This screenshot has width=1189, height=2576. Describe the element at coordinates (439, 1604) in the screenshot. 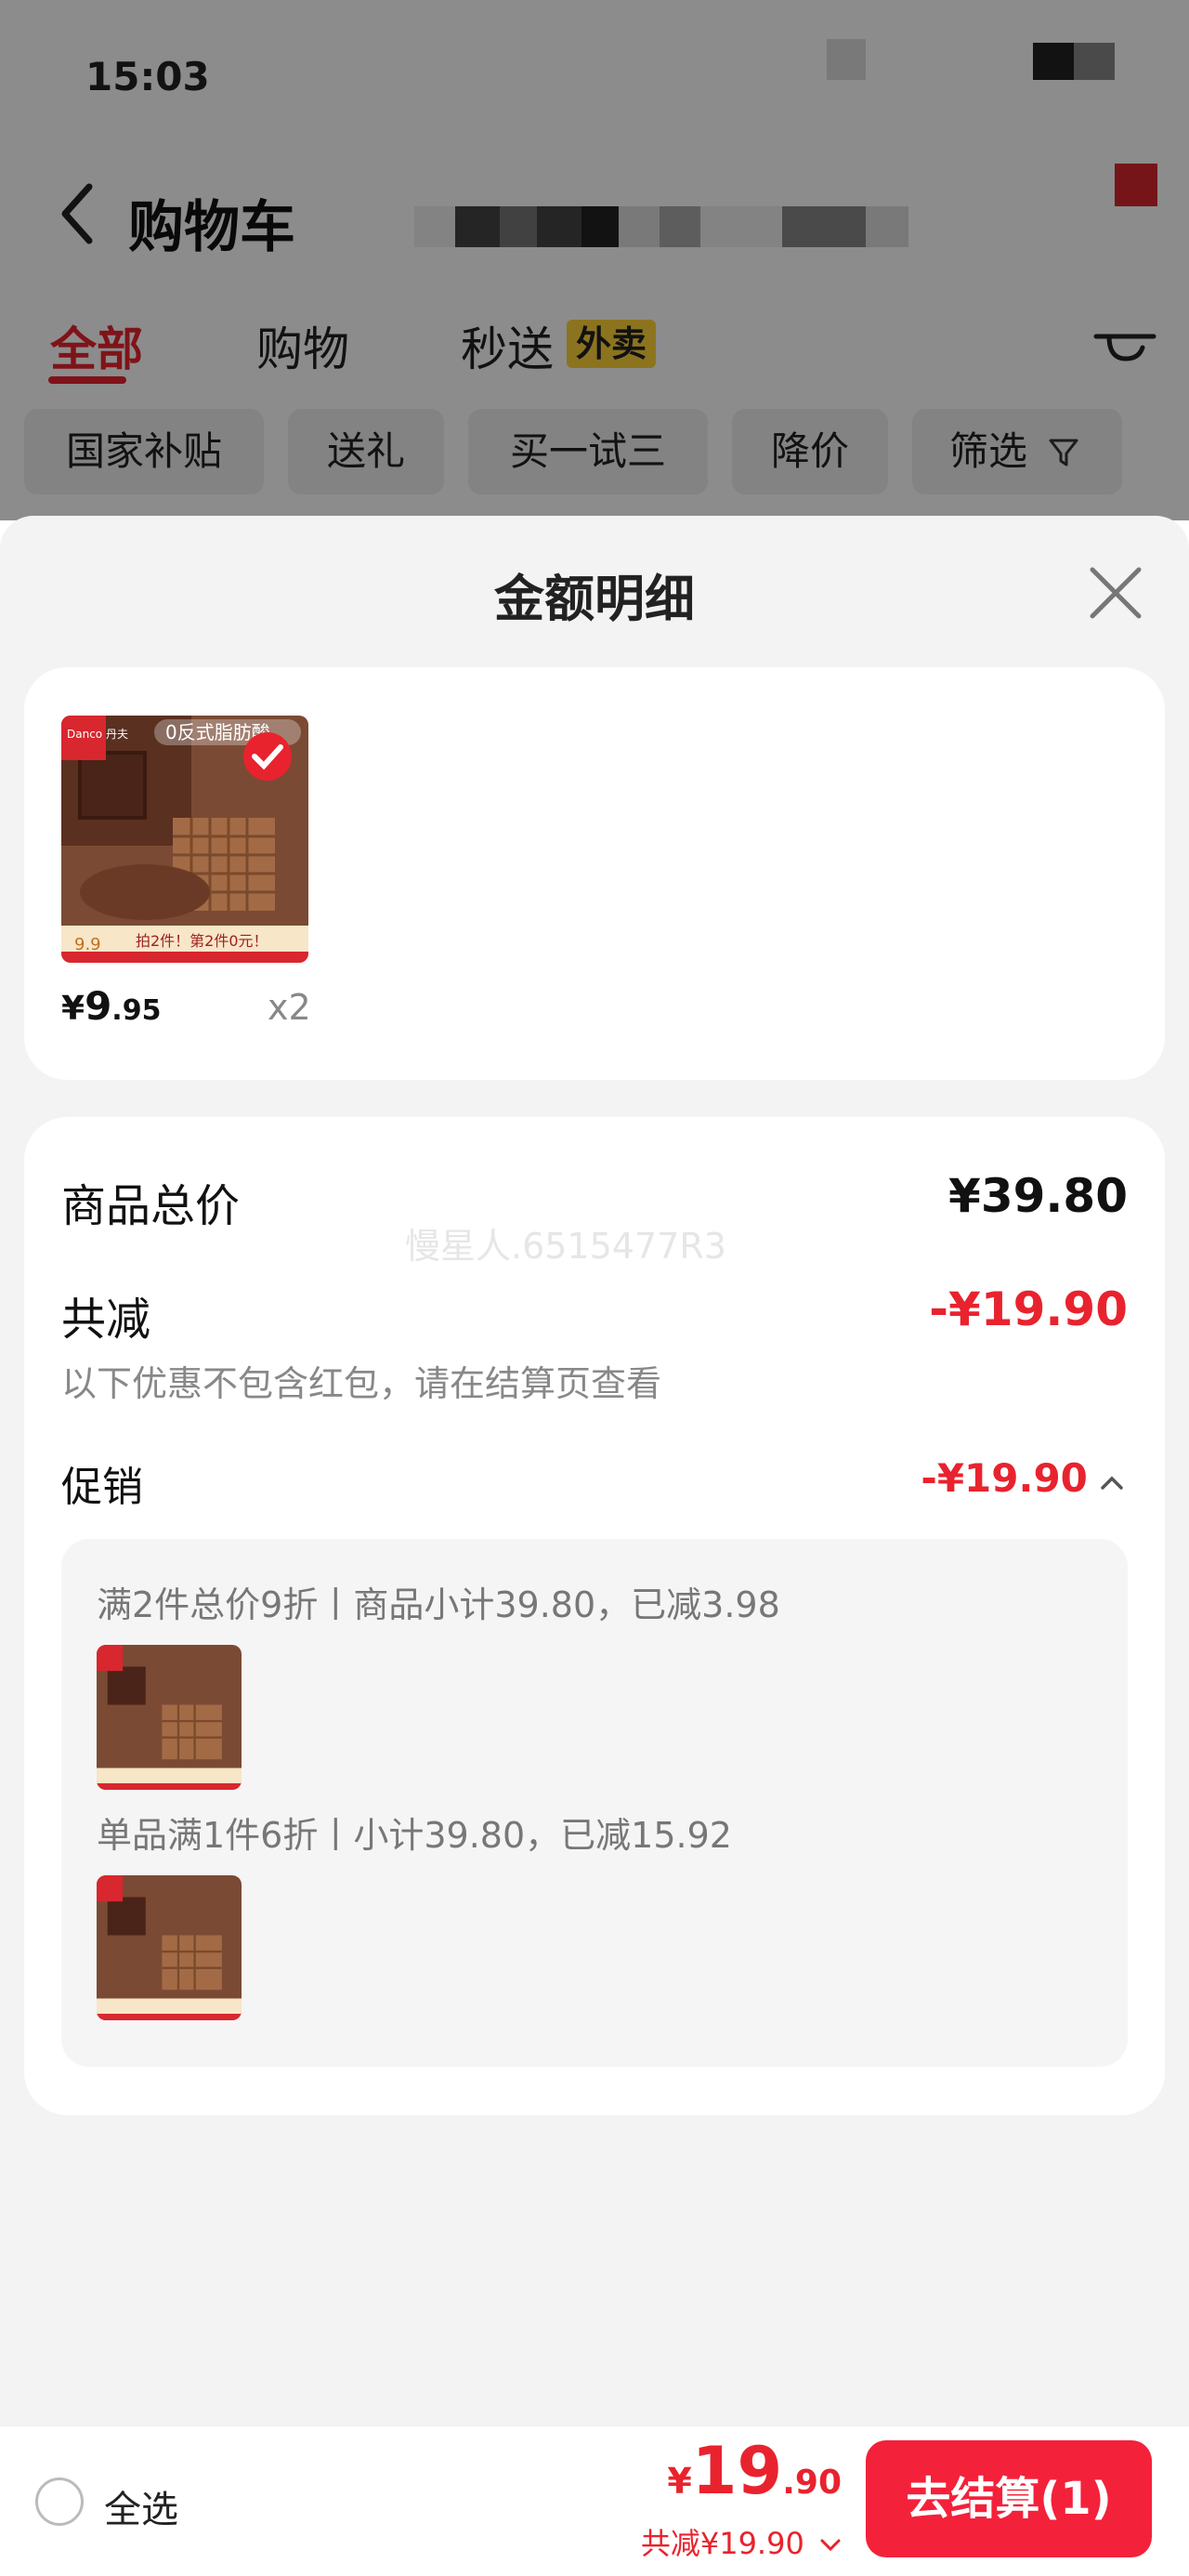

I see `promotion-line-1: 满2件总价9折丨商品小计39.80，已减3.98` at that location.